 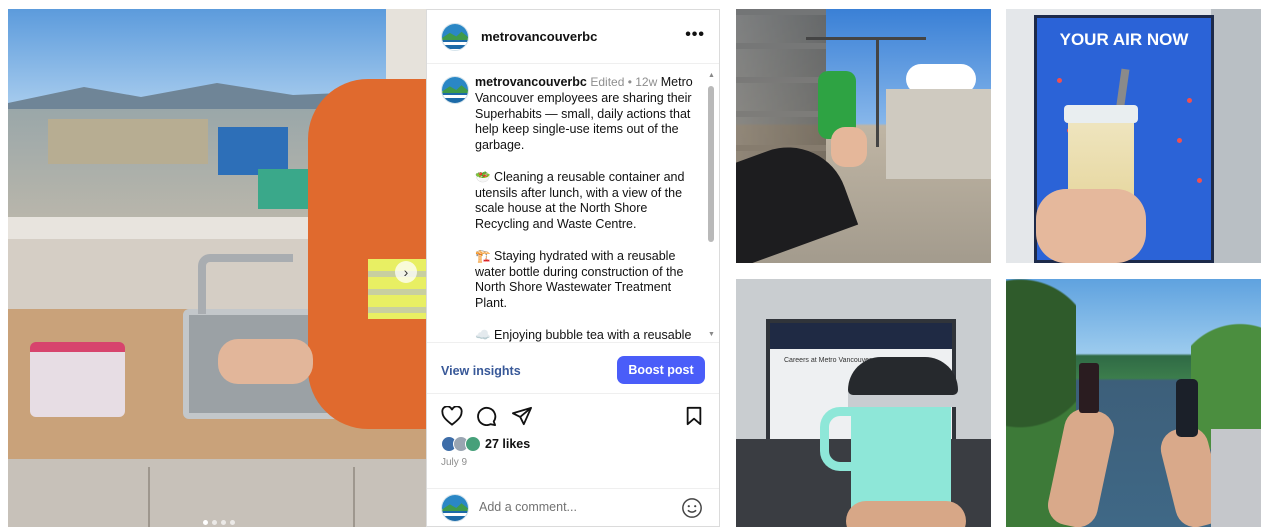 I want to click on scroll-thumb, so click(x=711, y=164).